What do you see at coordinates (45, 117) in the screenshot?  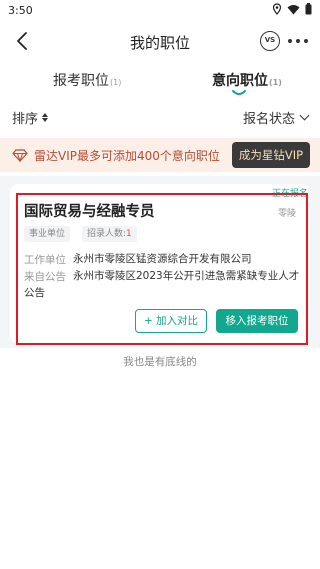 I see `sort-arrows-icon` at bounding box center [45, 117].